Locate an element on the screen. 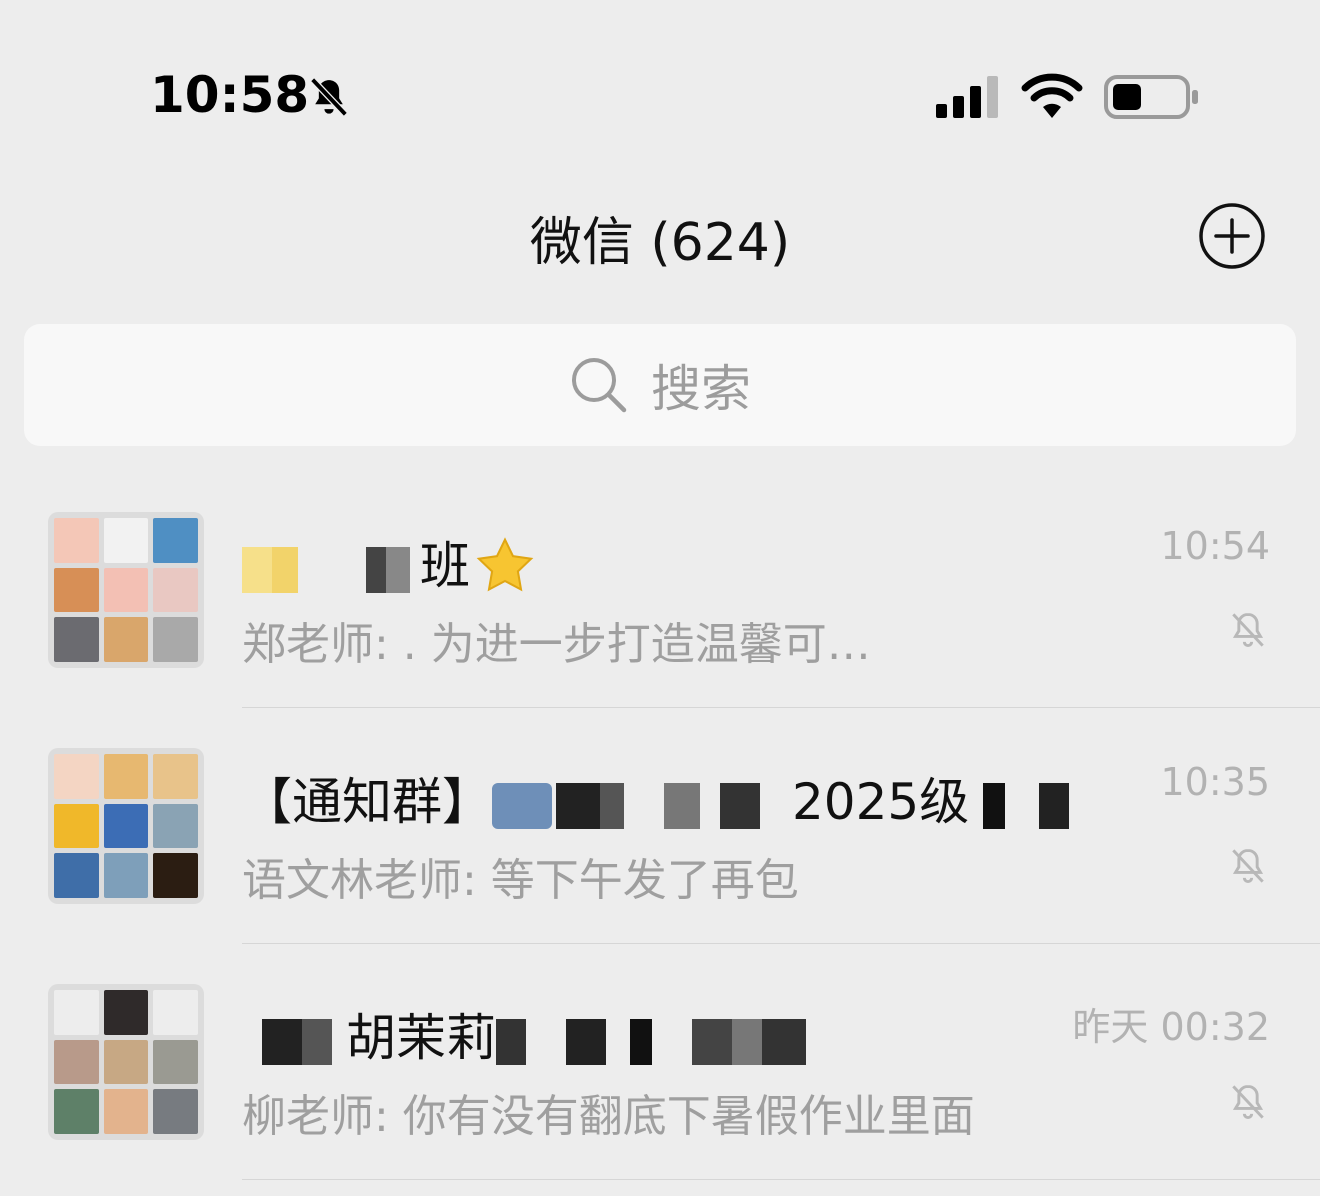 The height and width of the screenshot is (1196, 1320). chat-name-prefix: 【通知群】 is located at coordinates (367, 802).